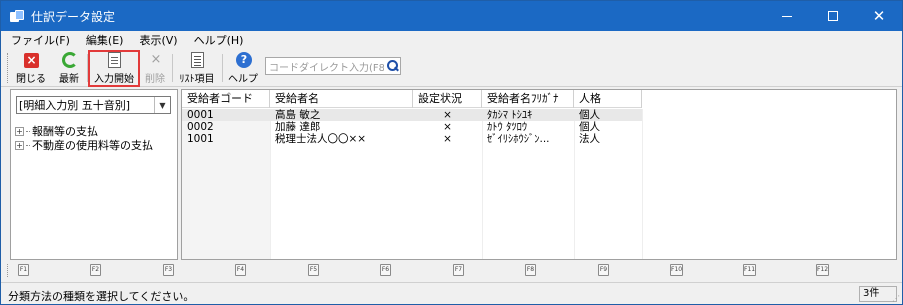  Describe the element at coordinates (197, 79) in the screenshot. I see `list-items-button-label: ﾘｽﾄ項目` at that location.